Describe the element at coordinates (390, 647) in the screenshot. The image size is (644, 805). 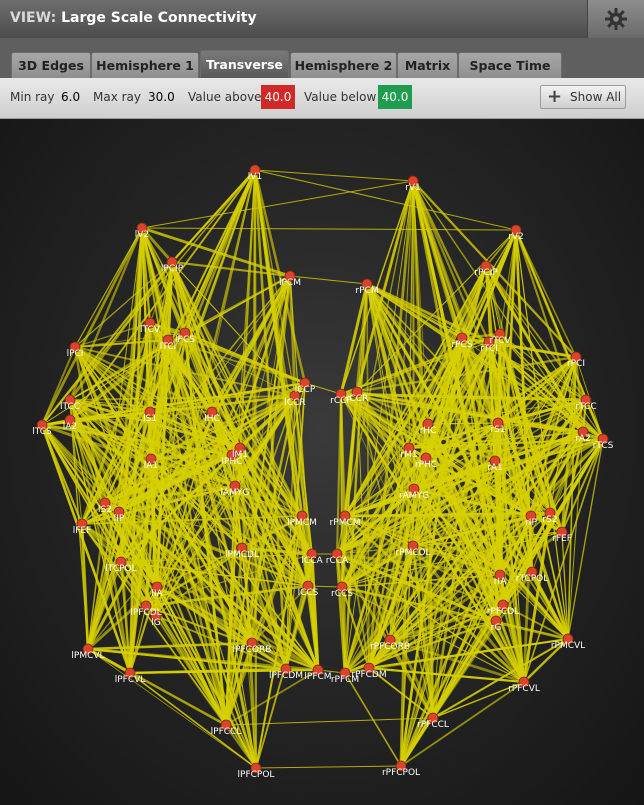
I see `node-label-rPFCORB: rPFCORB` at that location.